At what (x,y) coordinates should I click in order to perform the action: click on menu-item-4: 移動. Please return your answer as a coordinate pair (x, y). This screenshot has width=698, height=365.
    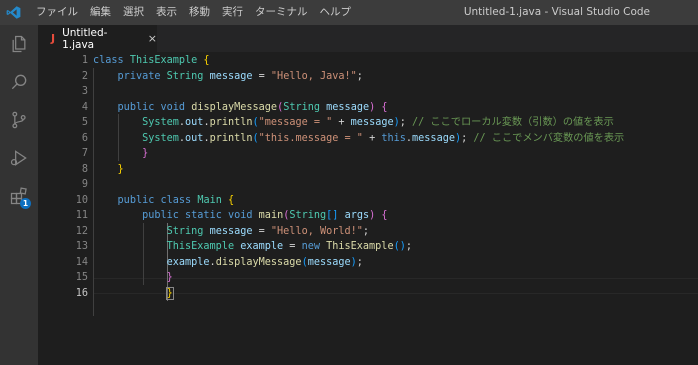
    Looking at the image, I should click on (199, 12).